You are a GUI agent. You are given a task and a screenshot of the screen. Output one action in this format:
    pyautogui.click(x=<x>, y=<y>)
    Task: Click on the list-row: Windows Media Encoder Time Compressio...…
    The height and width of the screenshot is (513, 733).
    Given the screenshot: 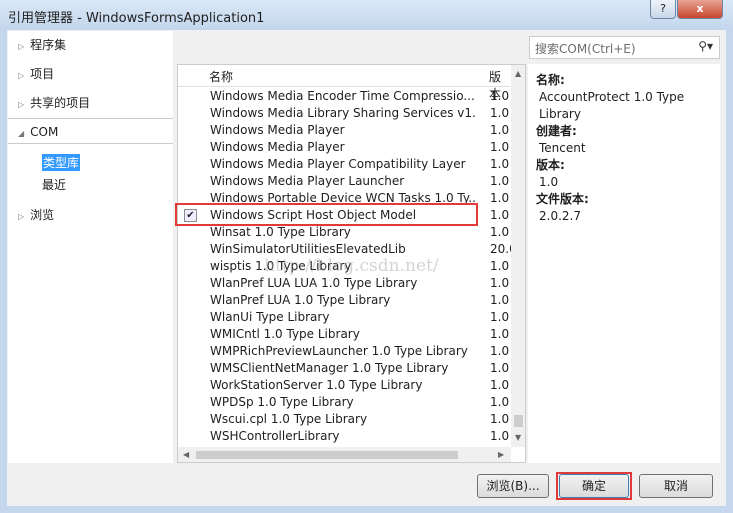 What is the action you would take?
    pyautogui.click(x=344, y=96)
    